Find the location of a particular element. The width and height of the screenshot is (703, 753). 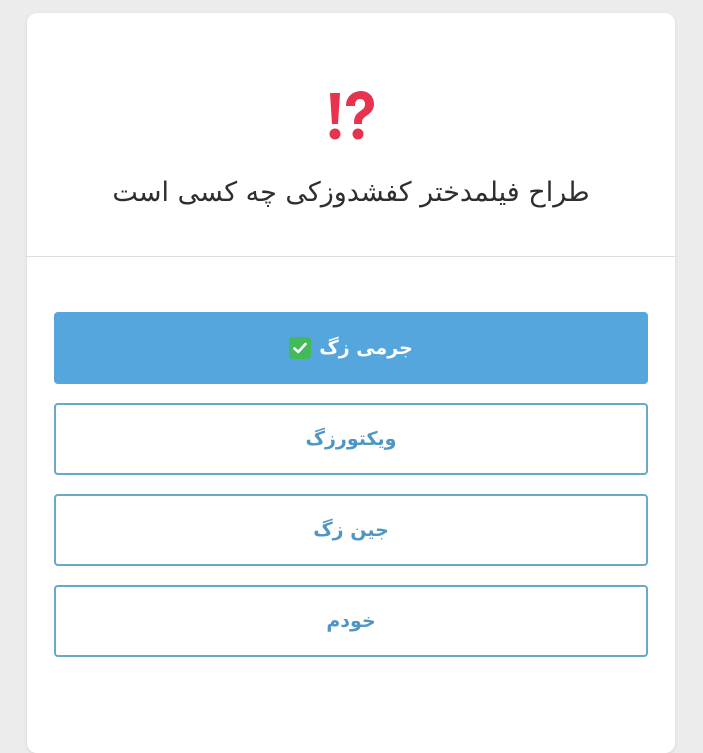

question-text: طراح فیلمدختر کفشدوزکی چه کسی است is located at coordinates (351, 192).